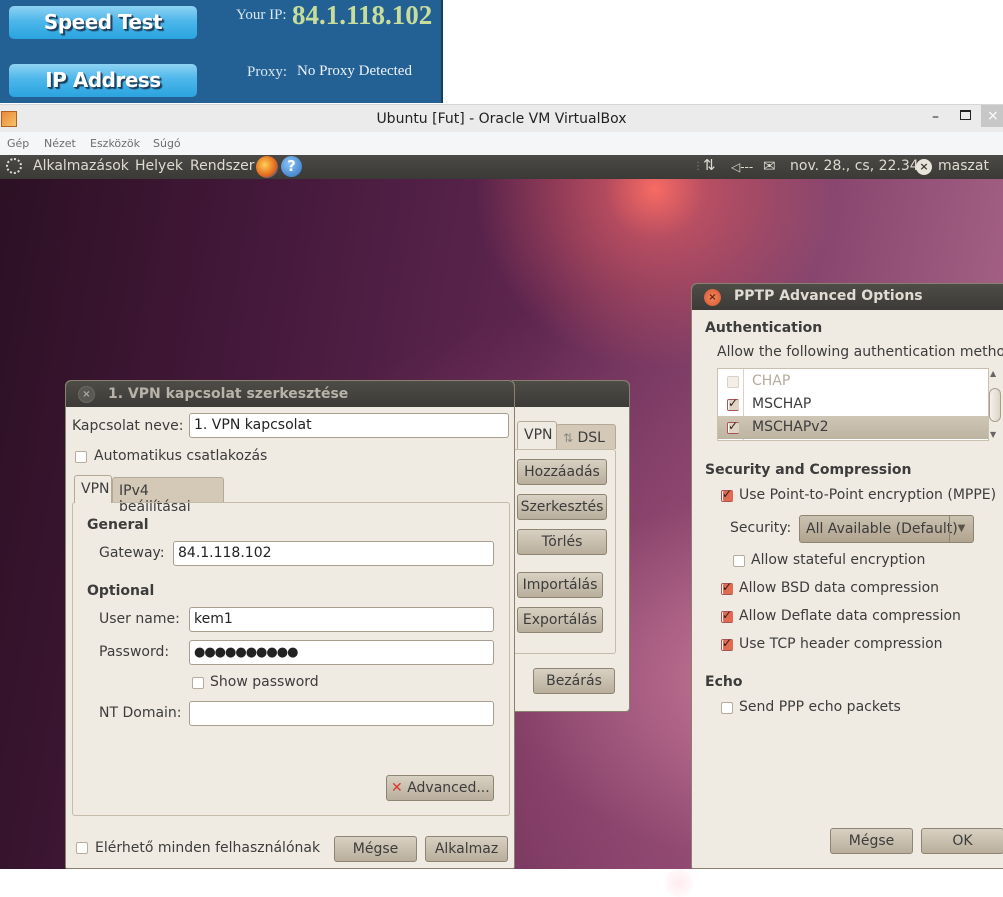  What do you see at coordinates (208, 848) in the screenshot?
I see `all-users-label: Elérhető minden felhasználónak` at bounding box center [208, 848].